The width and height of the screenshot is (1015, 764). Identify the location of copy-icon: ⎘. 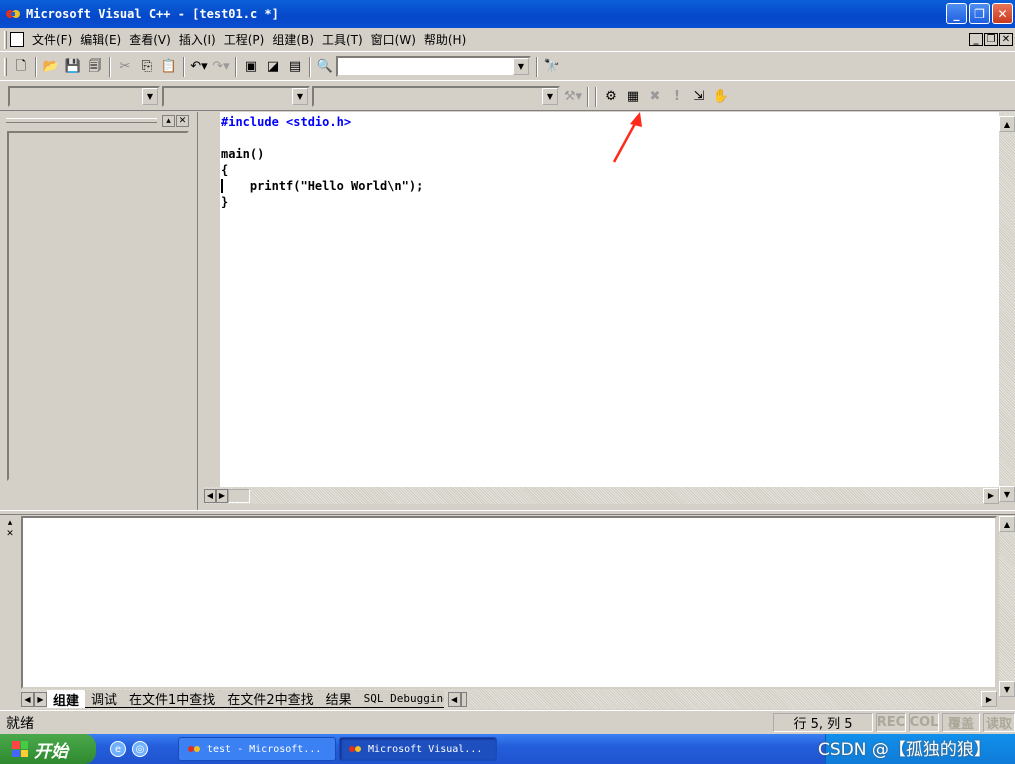
(147, 67).